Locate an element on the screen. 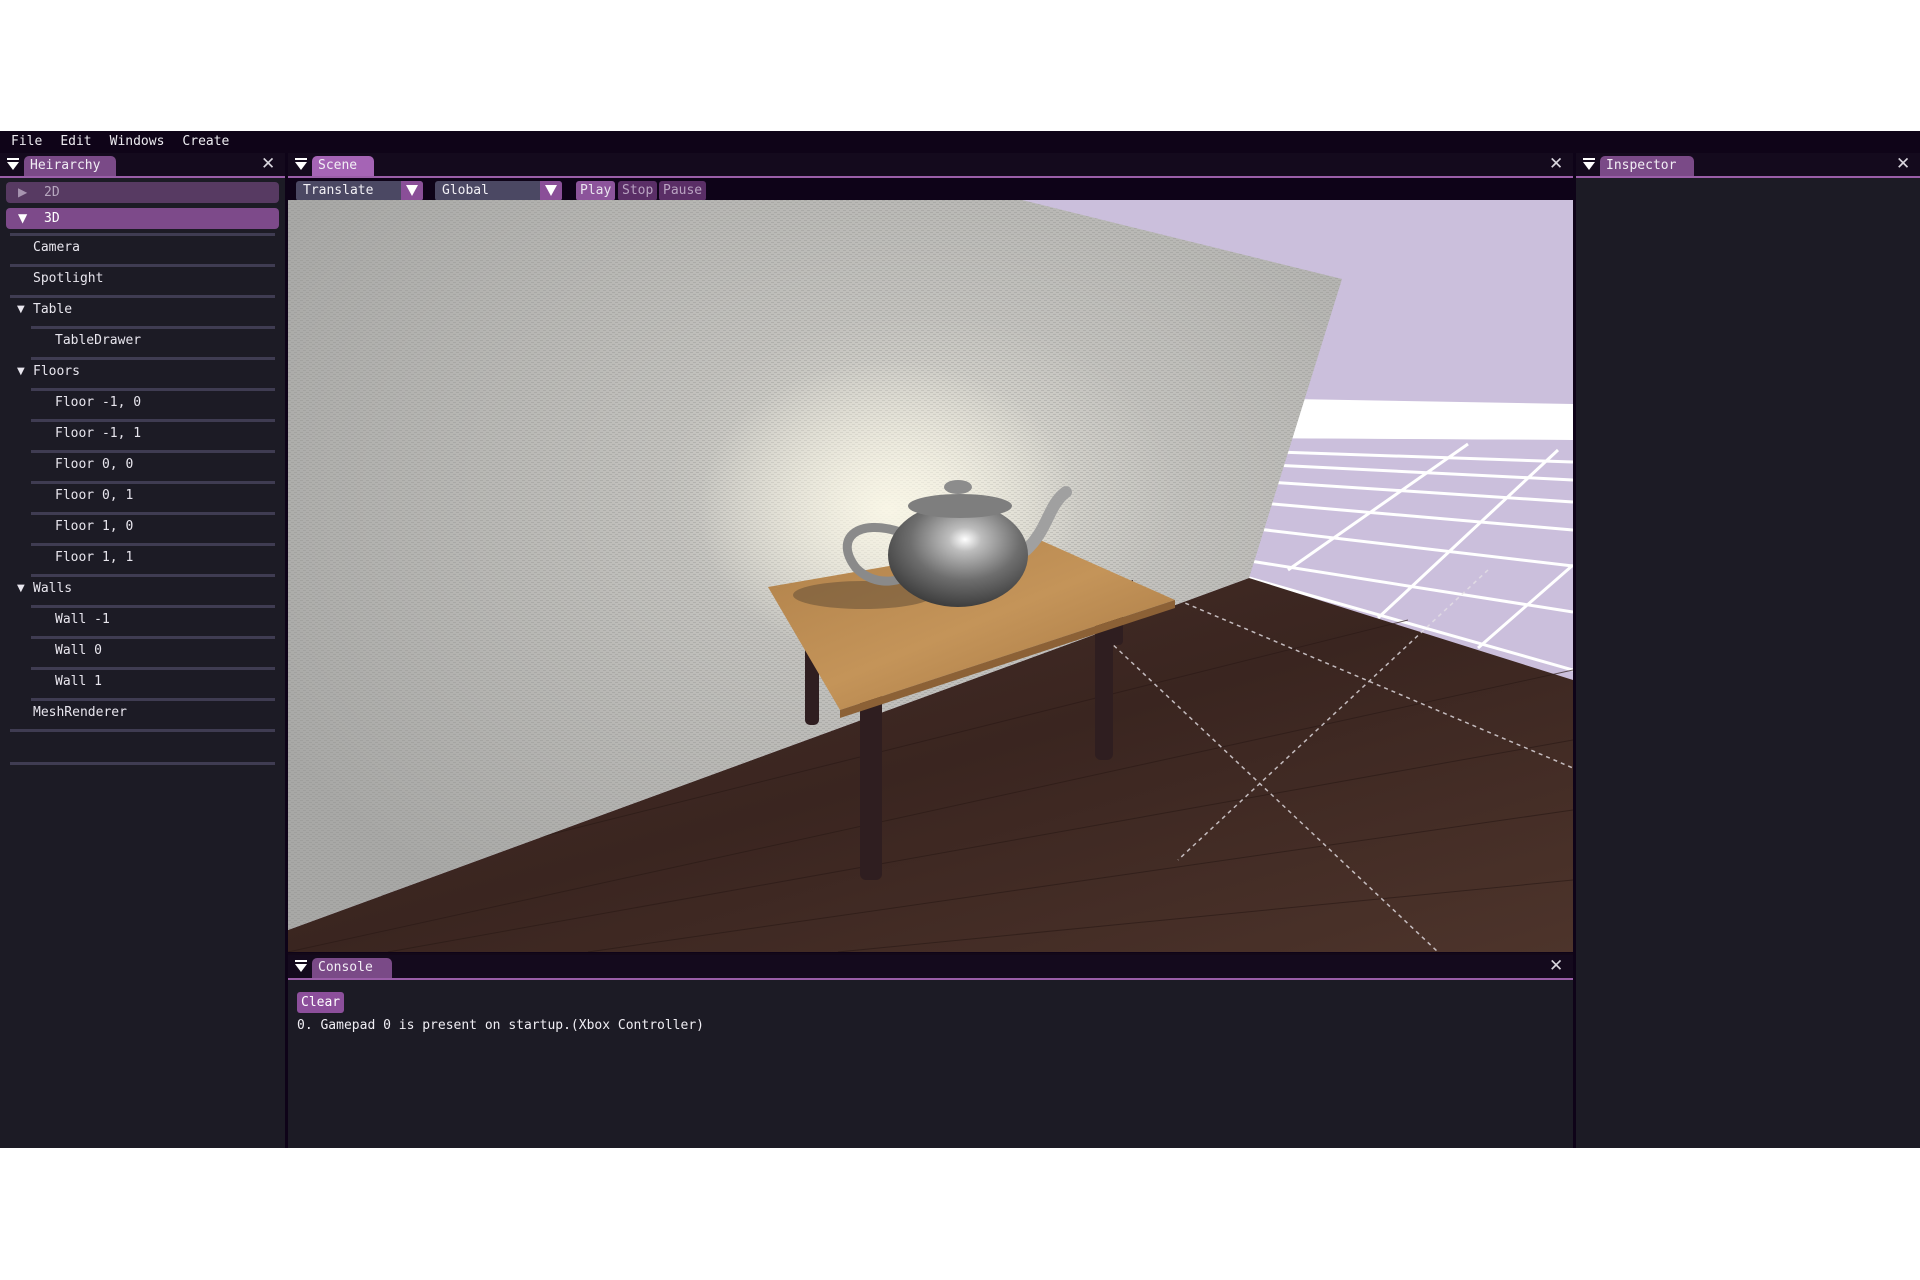 The height and width of the screenshot is (1280, 1920). tree-group-3d: ▼ 3D is located at coordinates (142, 218).